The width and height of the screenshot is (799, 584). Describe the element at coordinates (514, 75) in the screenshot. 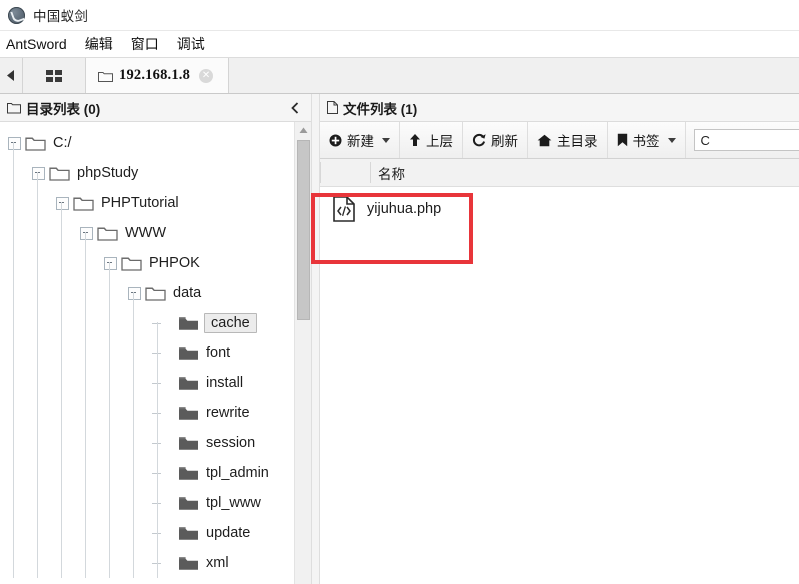

I see `tab-bar-filler` at that location.